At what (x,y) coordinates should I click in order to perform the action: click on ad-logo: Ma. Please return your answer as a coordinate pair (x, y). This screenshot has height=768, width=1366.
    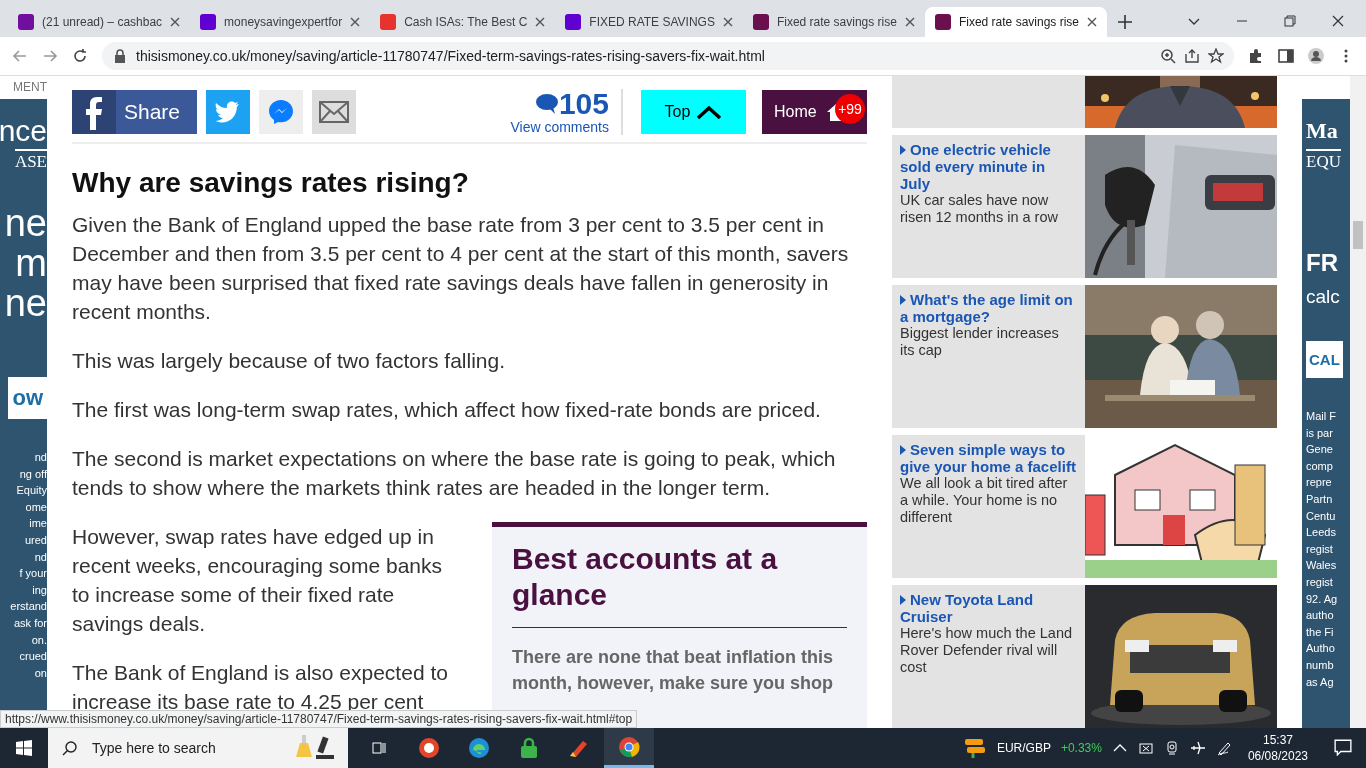
    Looking at the image, I should click on (1322, 131).